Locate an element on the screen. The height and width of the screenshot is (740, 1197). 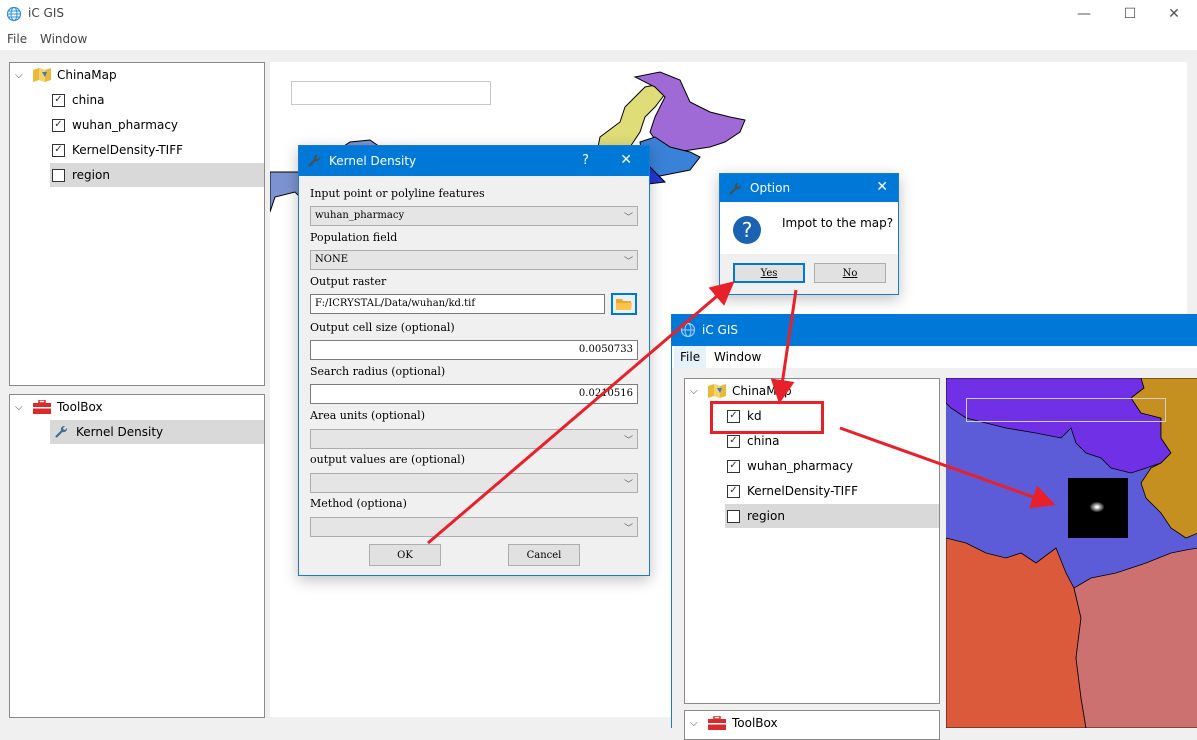
population-field-label: Population field is located at coordinates (354, 237).